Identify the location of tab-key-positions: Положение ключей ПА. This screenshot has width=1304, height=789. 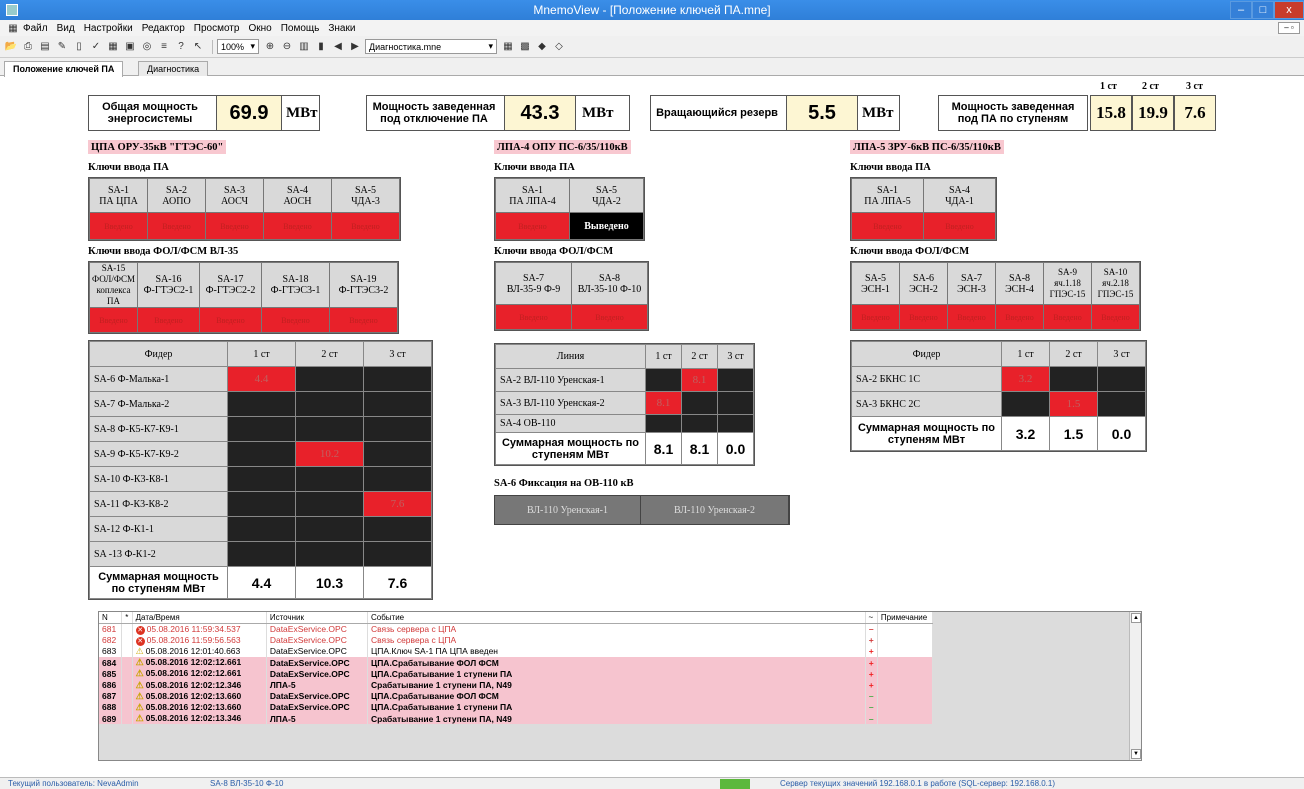
(64, 69).